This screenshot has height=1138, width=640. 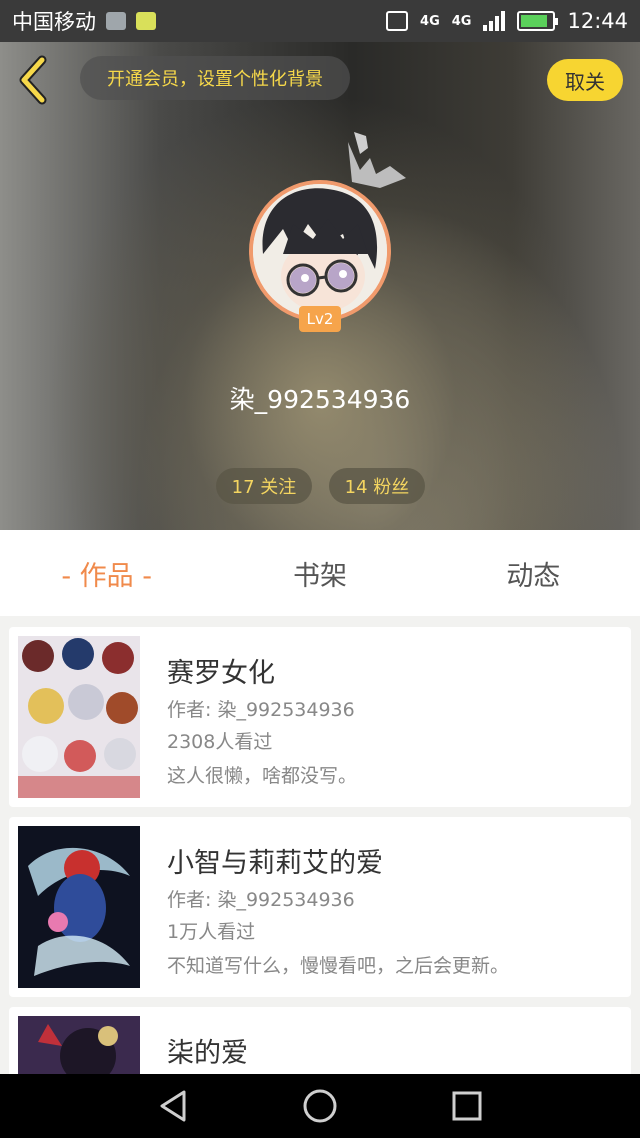 I want to click on network-type-2: 4G, so click(x=461, y=21).